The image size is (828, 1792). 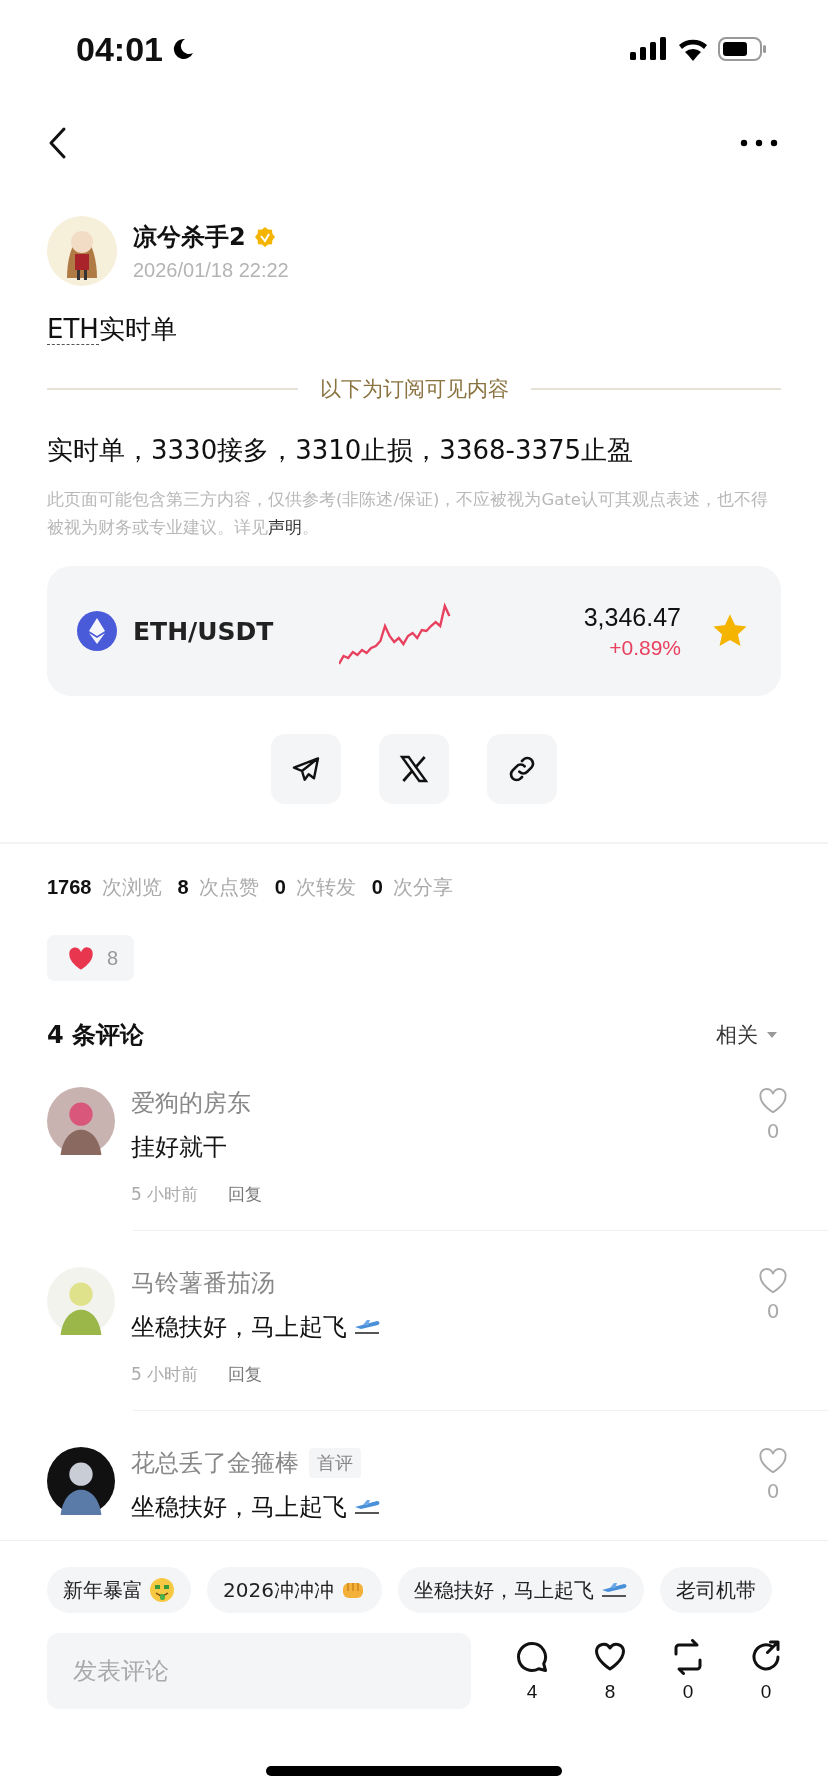 I want to click on more-icon, so click(x=759, y=143).